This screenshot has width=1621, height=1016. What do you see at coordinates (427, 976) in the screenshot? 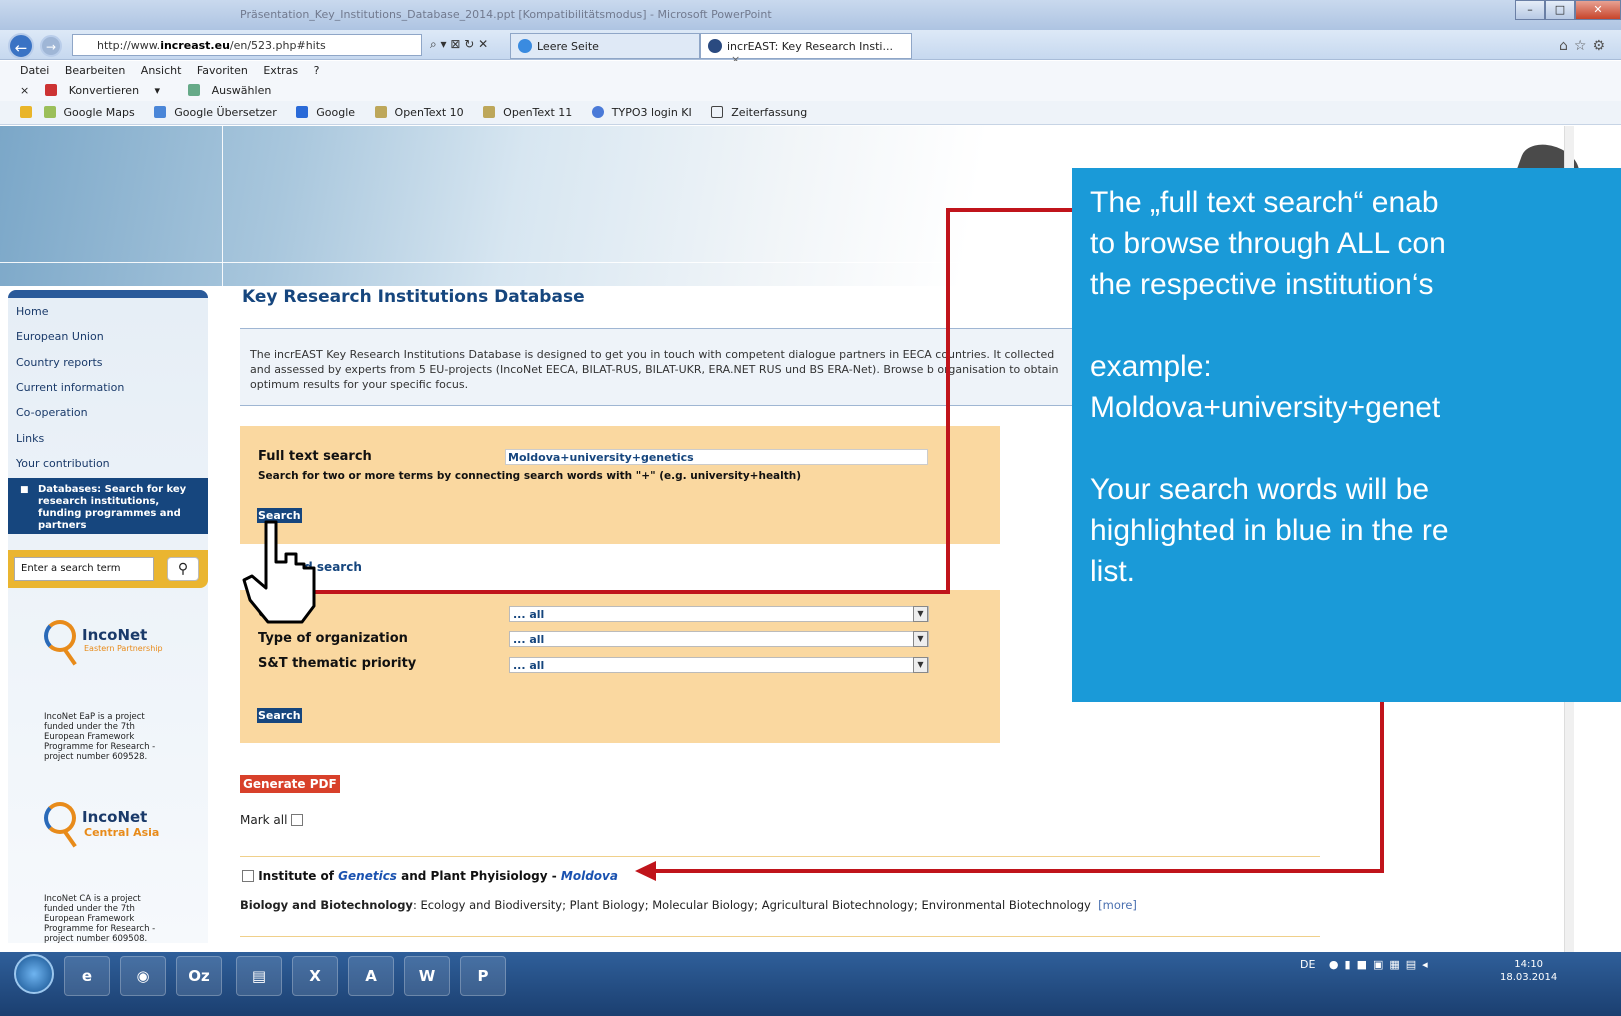
I see `word-icon: W` at bounding box center [427, 976].